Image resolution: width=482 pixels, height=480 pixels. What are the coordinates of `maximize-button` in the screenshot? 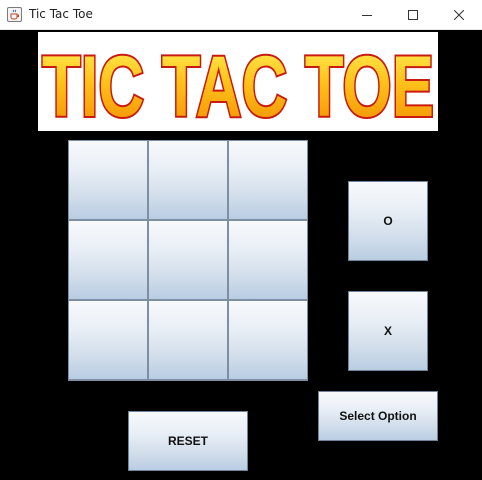 It's located at (413, 15).